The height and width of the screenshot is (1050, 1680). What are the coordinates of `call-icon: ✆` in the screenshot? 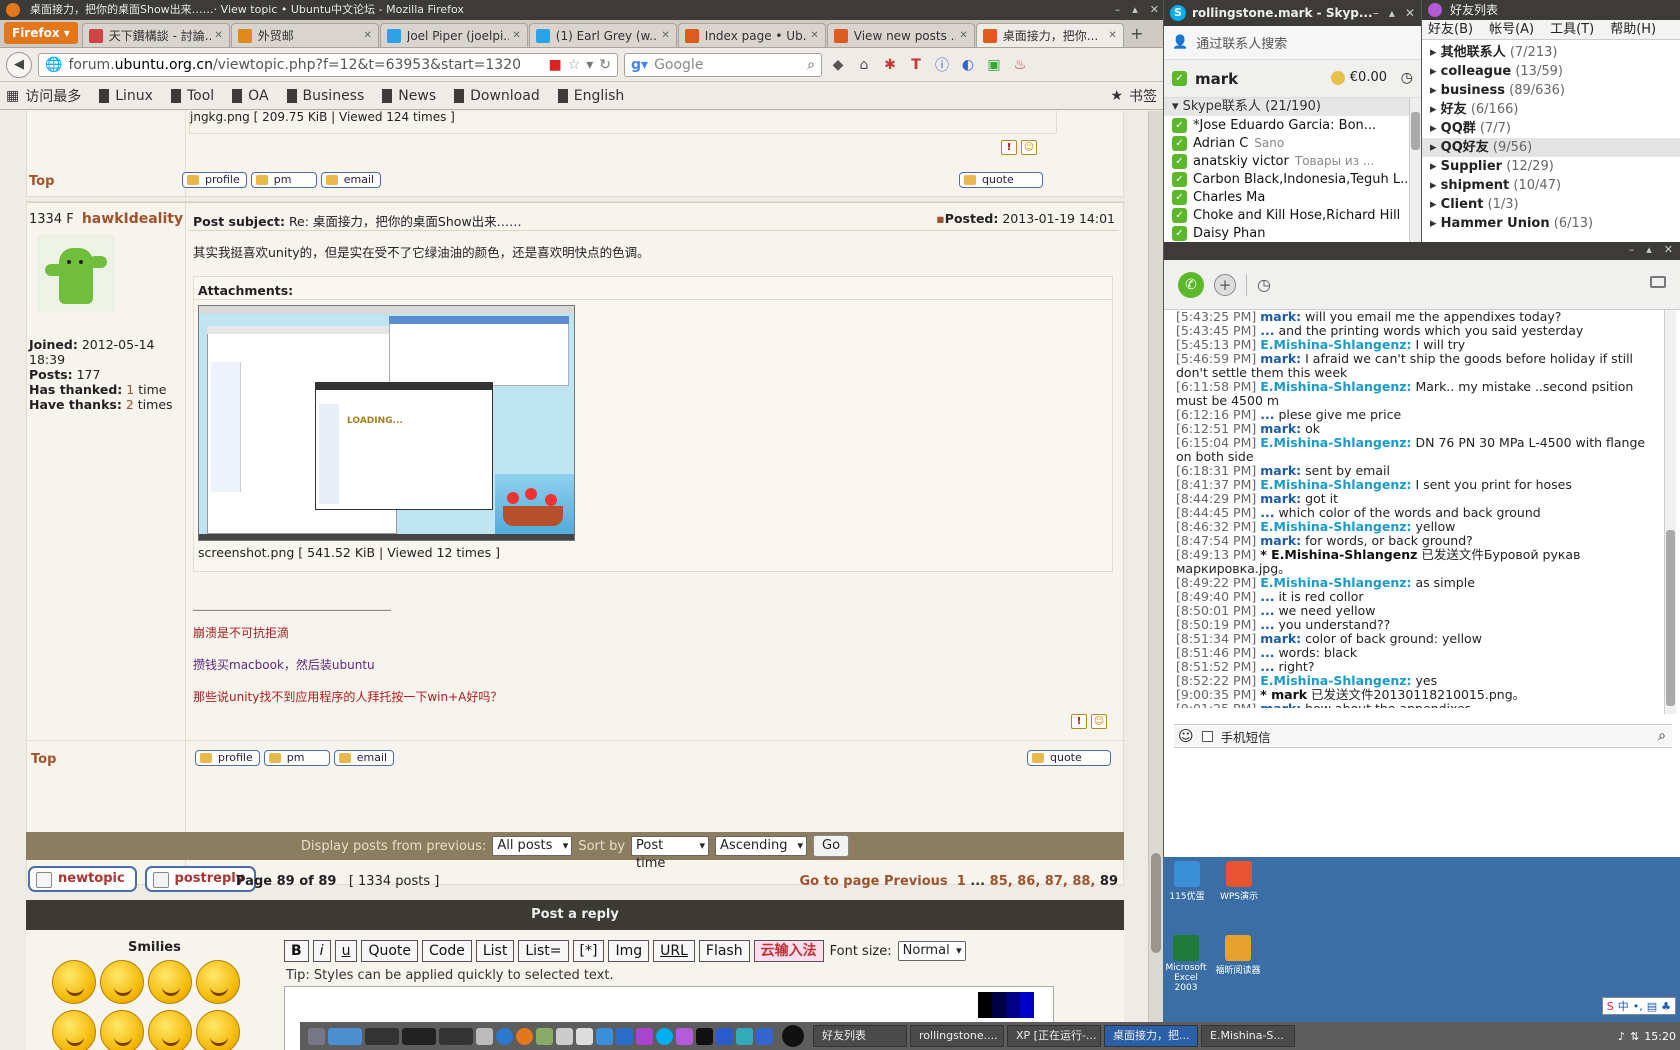 It's located at (1191, 284).